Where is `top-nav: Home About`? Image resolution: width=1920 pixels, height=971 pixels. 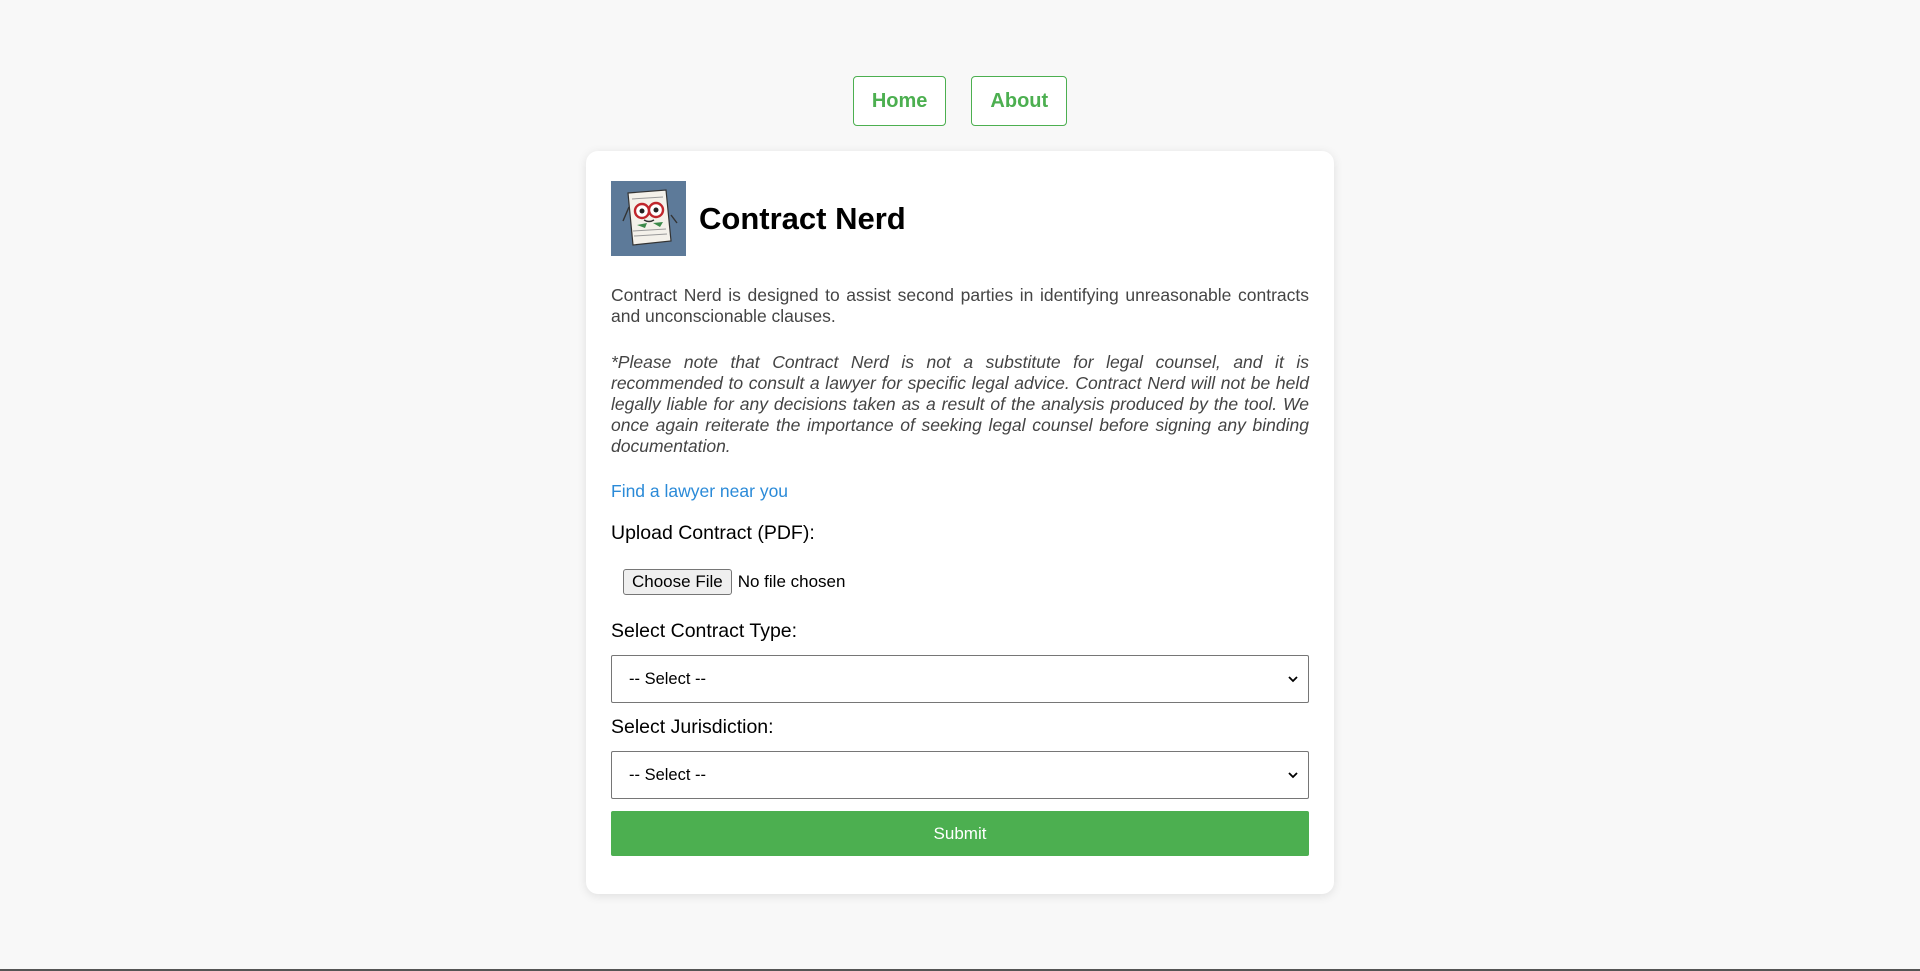
top-nav: Home About is located at coordinates (960, 101).